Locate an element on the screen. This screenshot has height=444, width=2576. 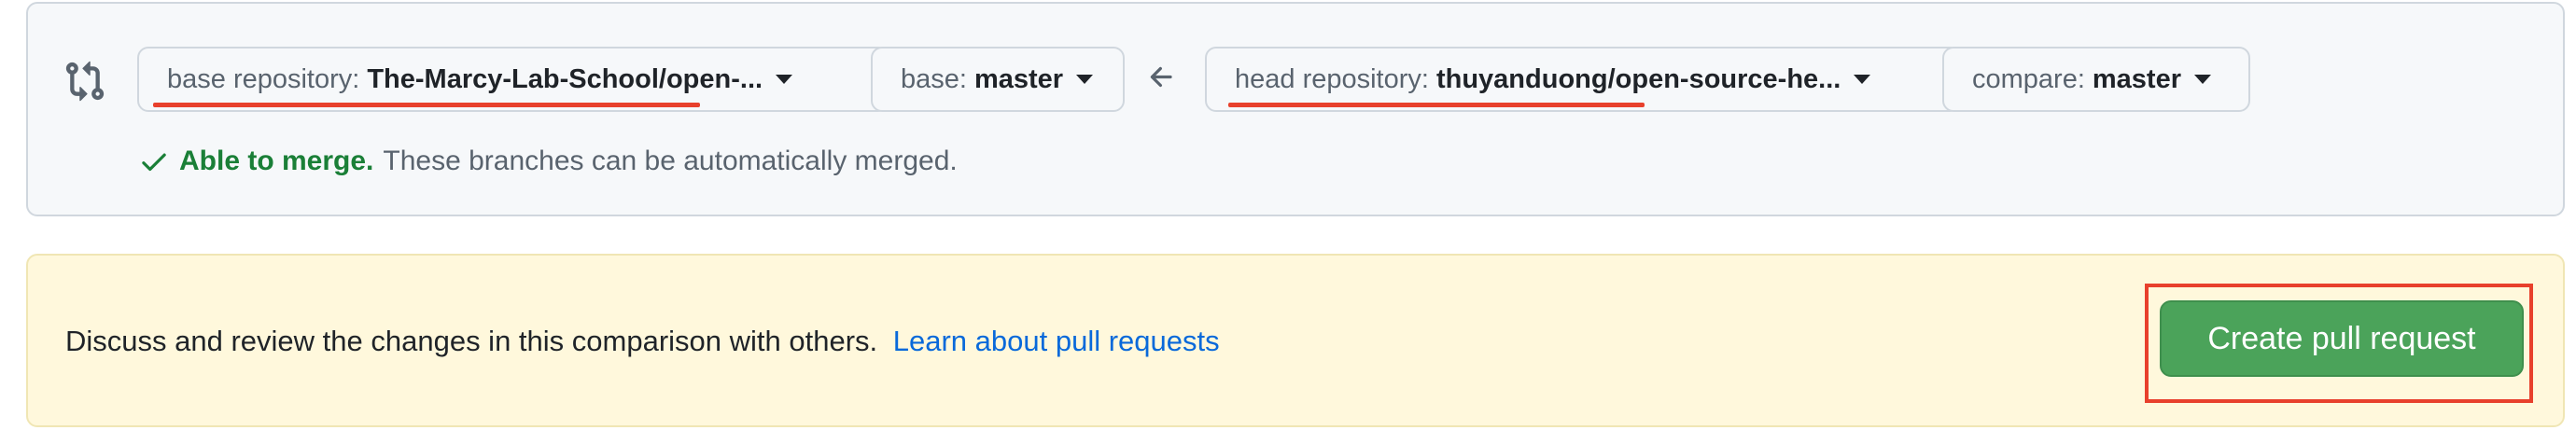
compare-branch-select: compare: master is located at coordinates (2096, 79).